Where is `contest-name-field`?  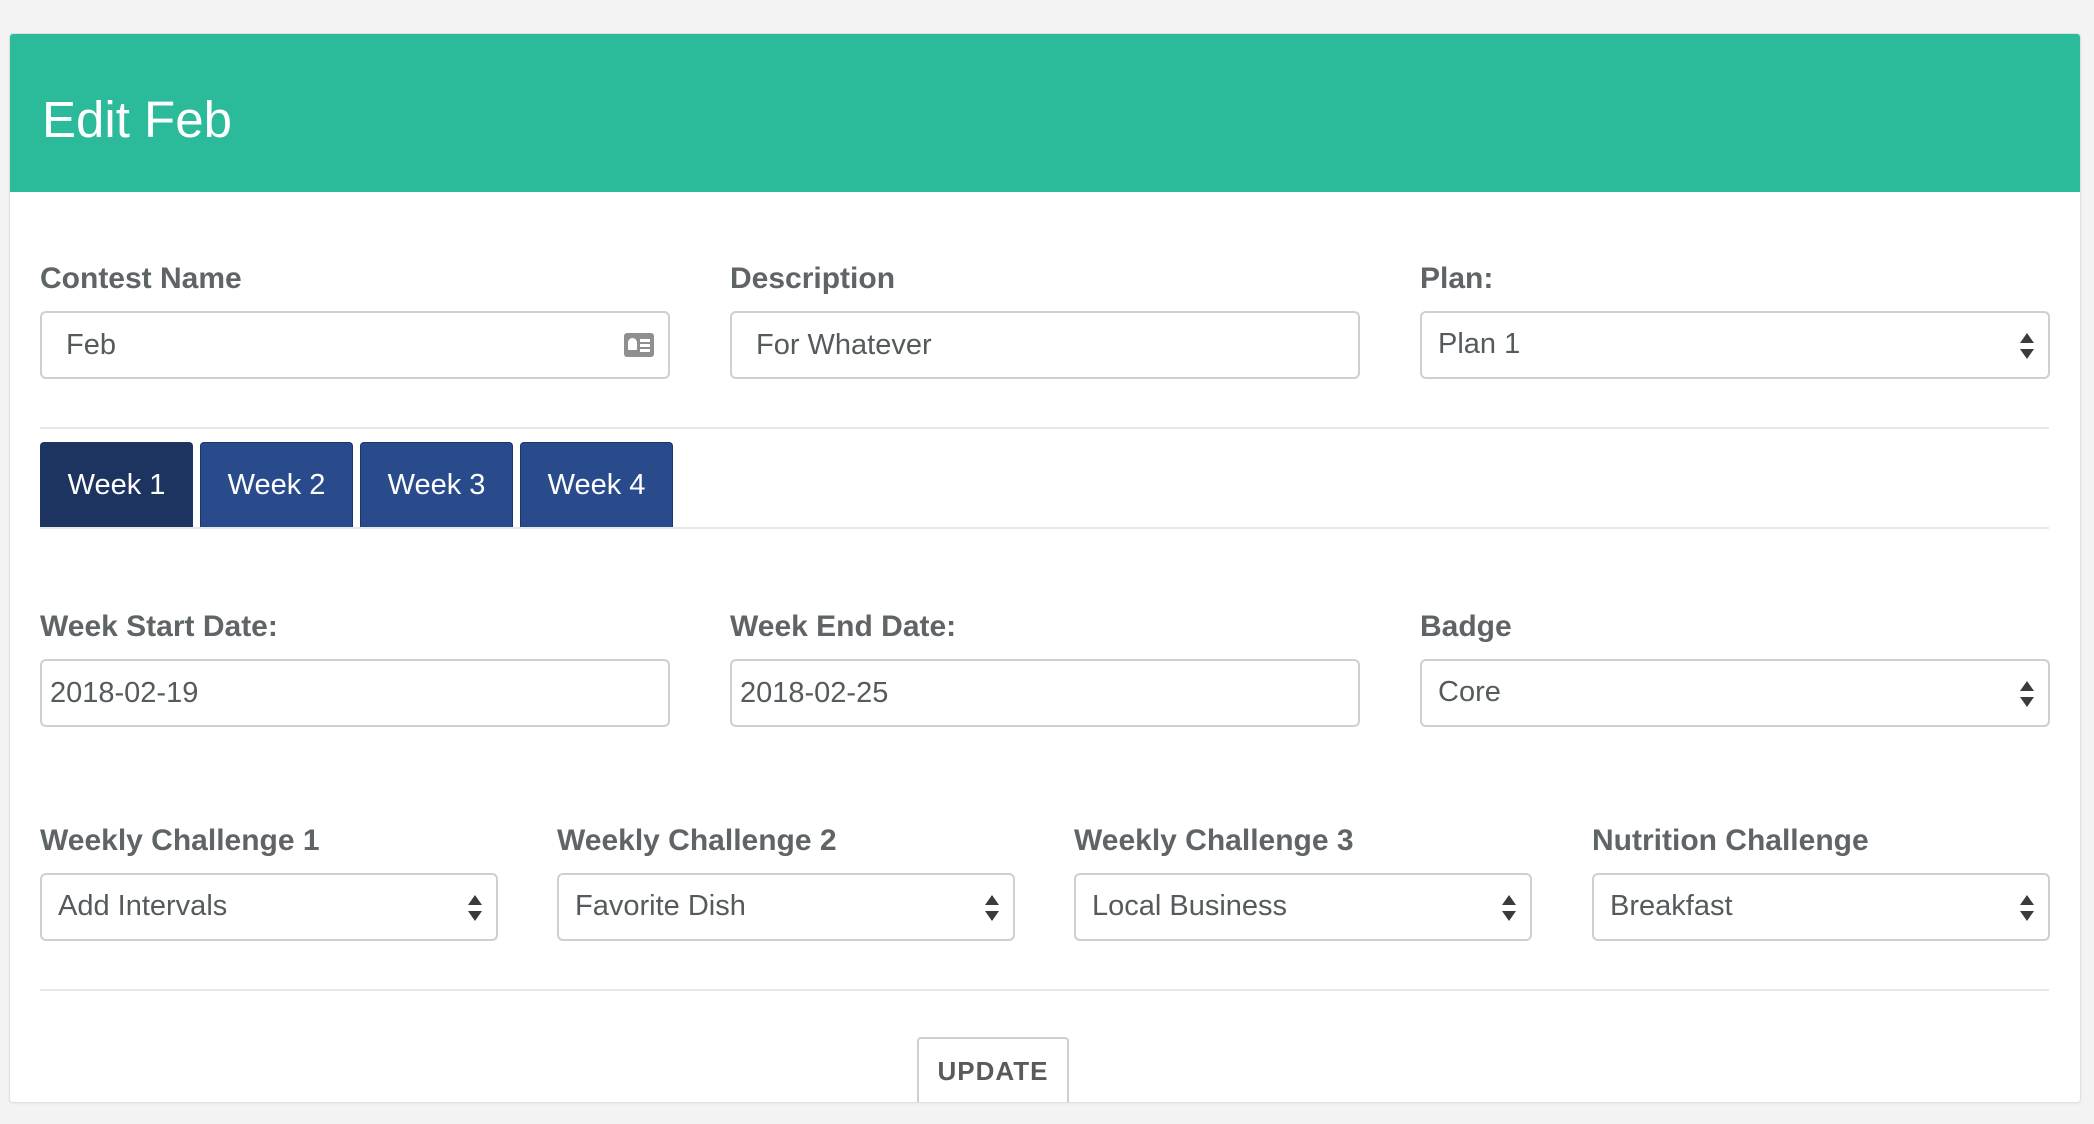 contest-name-field is located at coordinates (355, 345).